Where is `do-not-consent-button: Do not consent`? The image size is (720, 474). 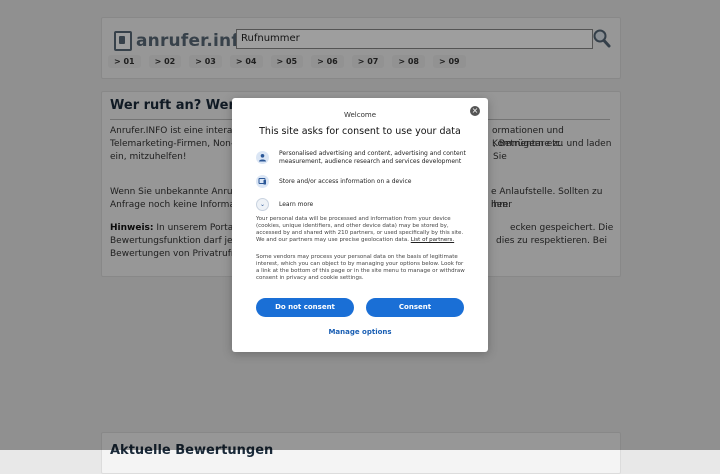
do-not-consent-button: Do not consent is located at coordinates (305, 307).